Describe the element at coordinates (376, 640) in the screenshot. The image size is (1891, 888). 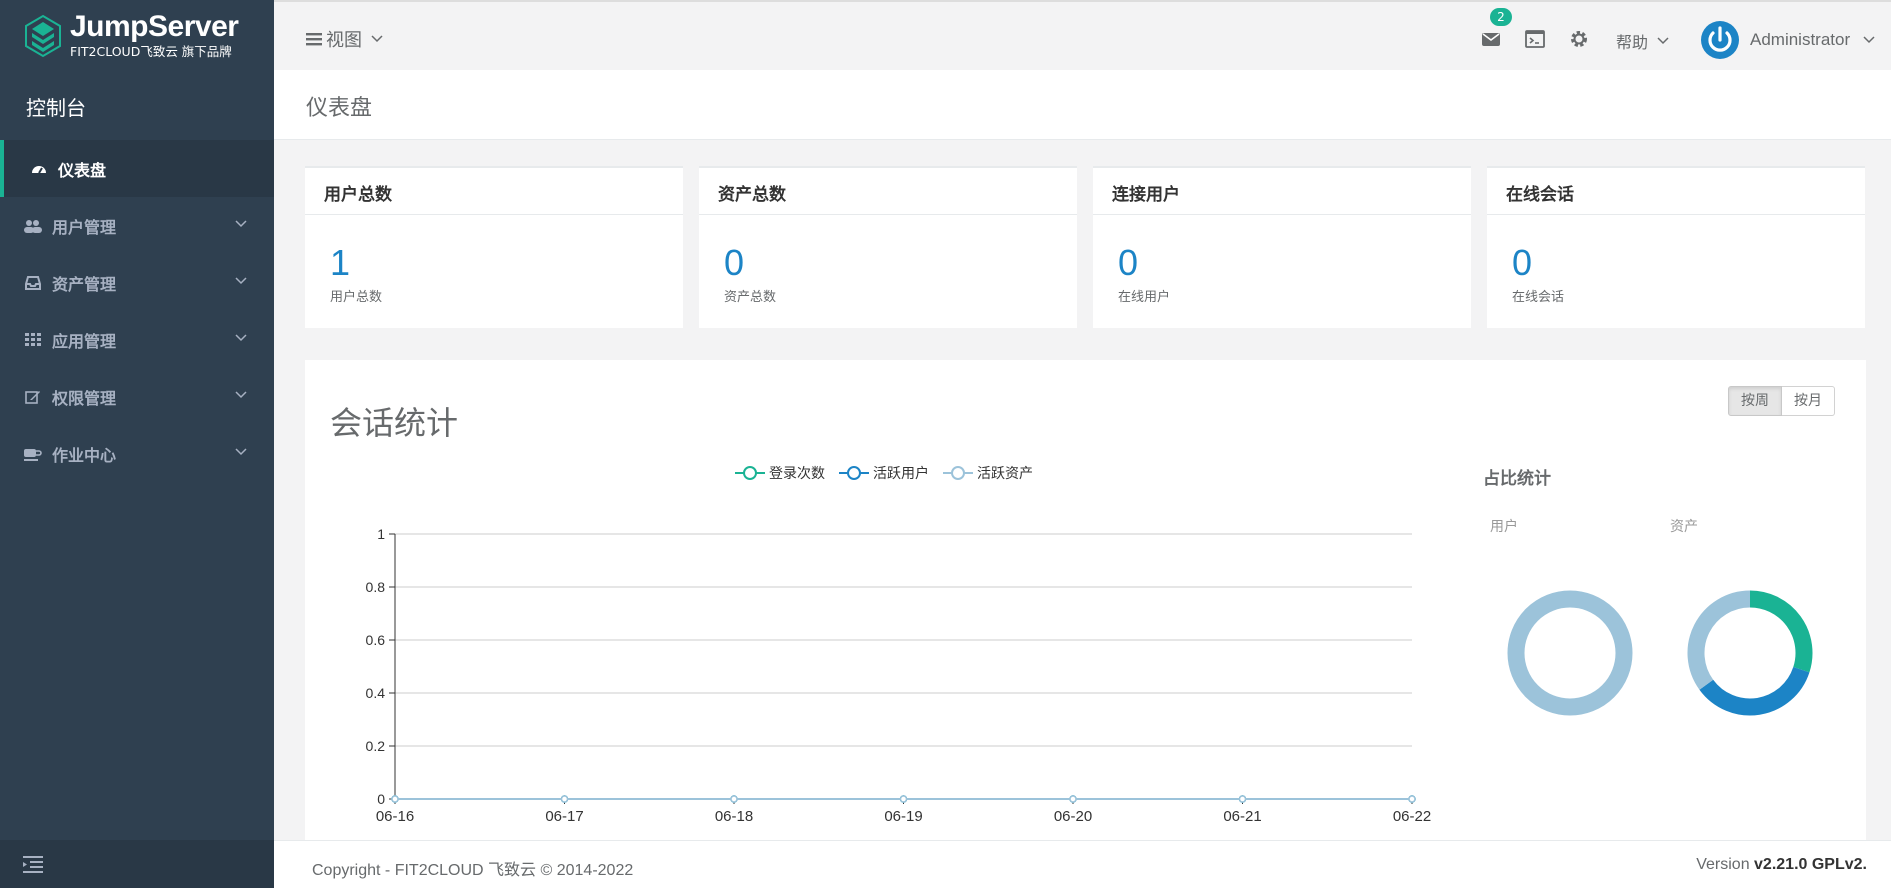
I see `y-tick-label: 0.6` at that location.